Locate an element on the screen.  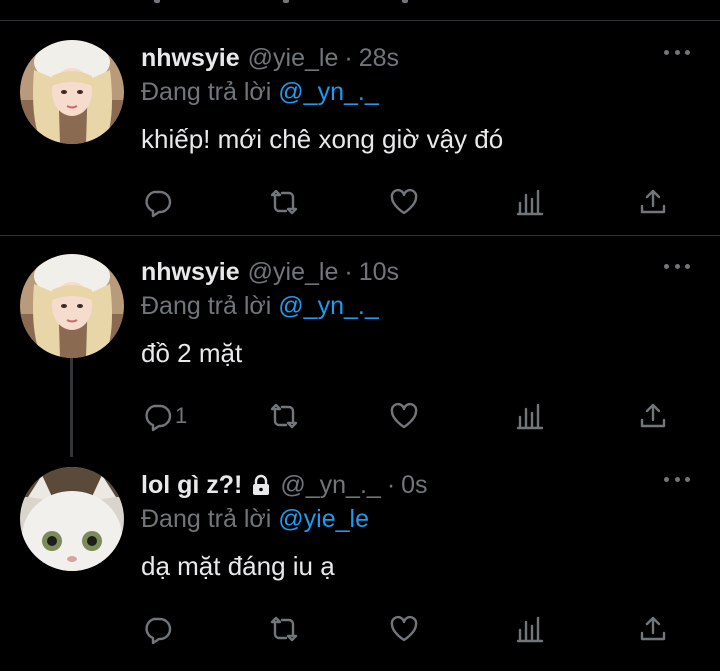
tweet-actions: 1 is located at coordinates (360, 416).